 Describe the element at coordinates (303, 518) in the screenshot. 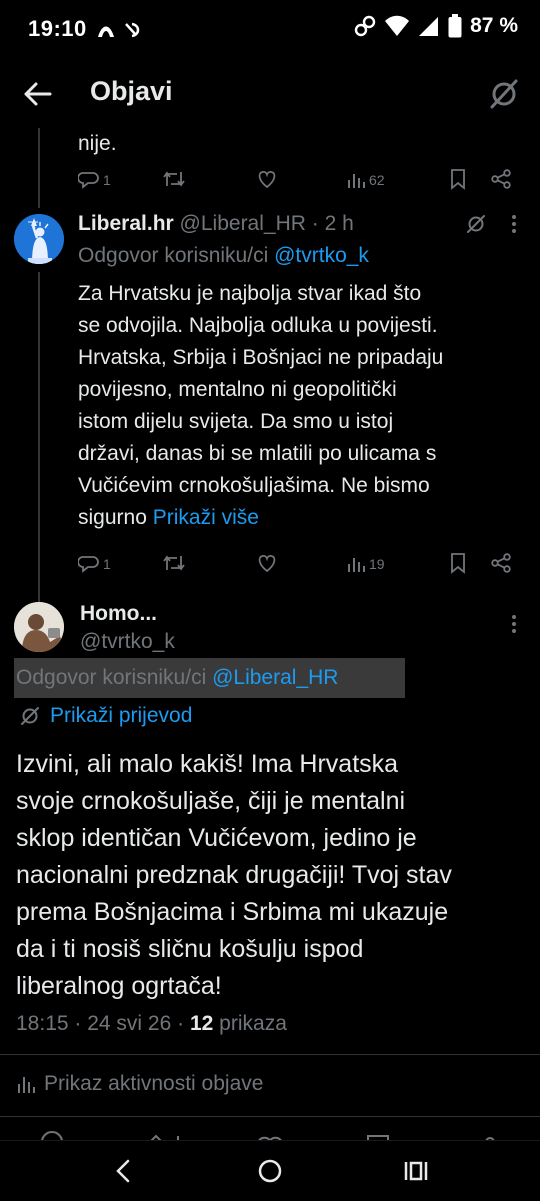

I see `text-line: sigurno Prikaži više` at that location.